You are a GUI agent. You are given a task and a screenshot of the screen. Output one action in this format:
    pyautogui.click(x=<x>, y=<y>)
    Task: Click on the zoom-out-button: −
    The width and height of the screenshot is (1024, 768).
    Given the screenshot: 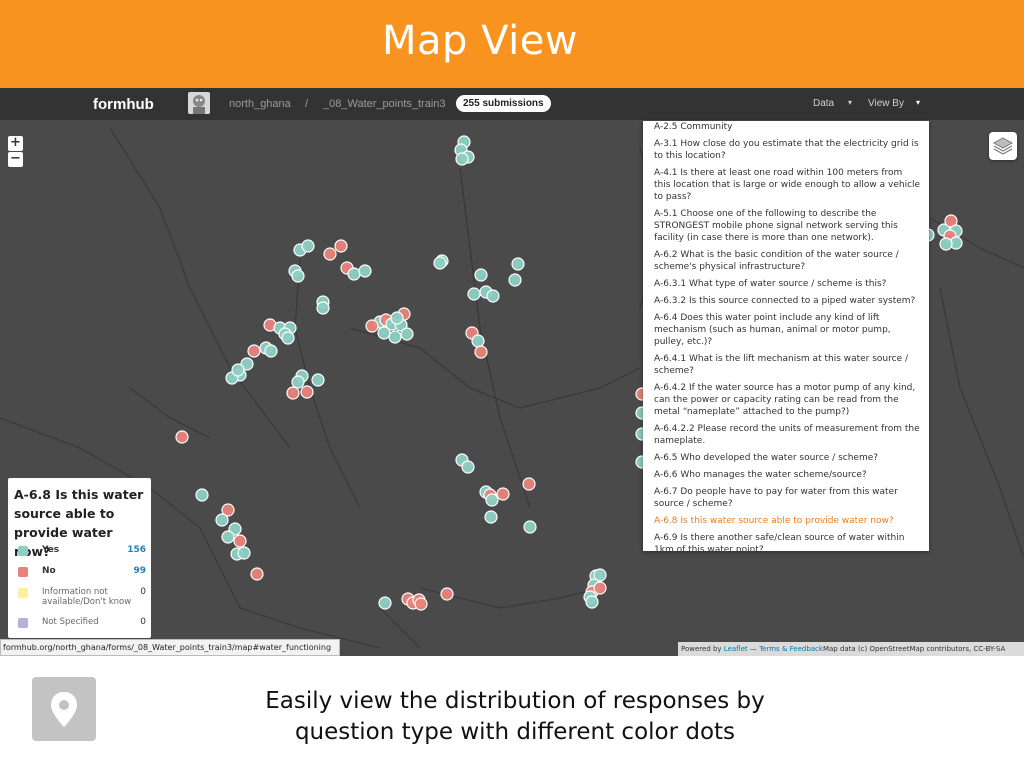 What is the action you would take?
    pyautogui.click(x=15, y=159)
    